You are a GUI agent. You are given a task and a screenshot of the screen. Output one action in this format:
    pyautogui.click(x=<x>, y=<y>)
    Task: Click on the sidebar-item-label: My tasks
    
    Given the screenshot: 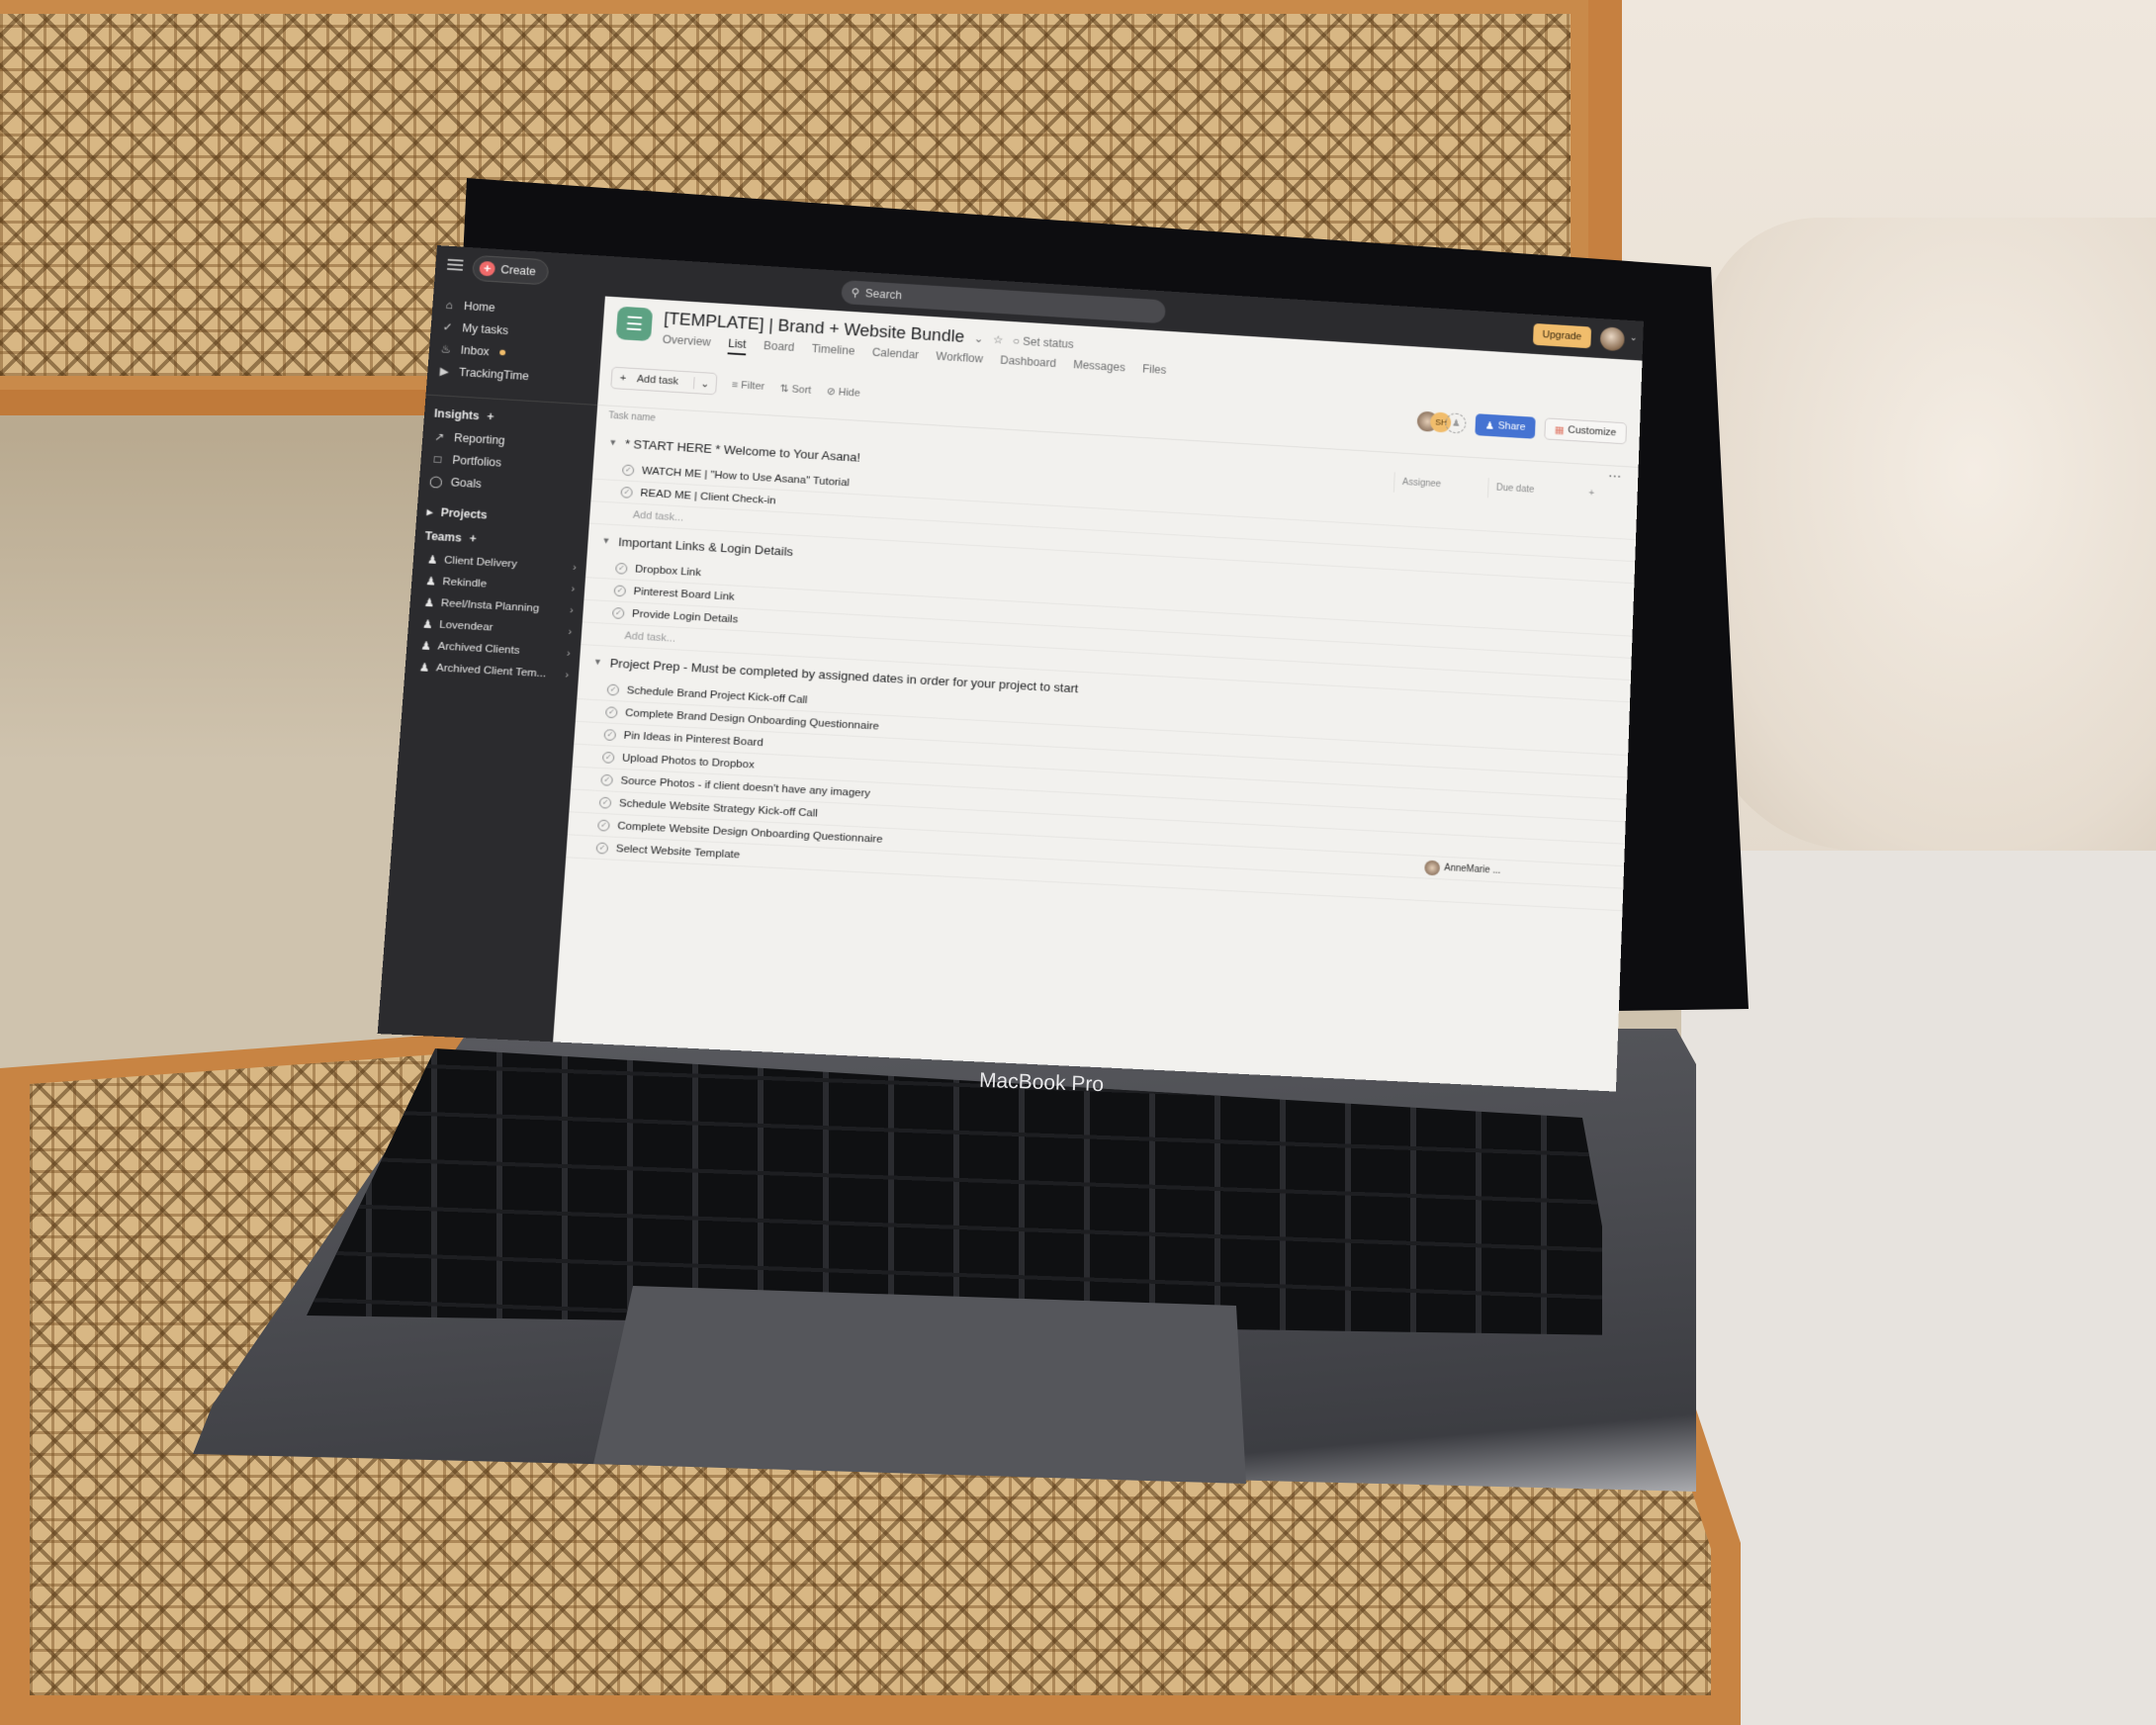 What is the action you would take?
    pyautogui.click(x=485, y=329)
    